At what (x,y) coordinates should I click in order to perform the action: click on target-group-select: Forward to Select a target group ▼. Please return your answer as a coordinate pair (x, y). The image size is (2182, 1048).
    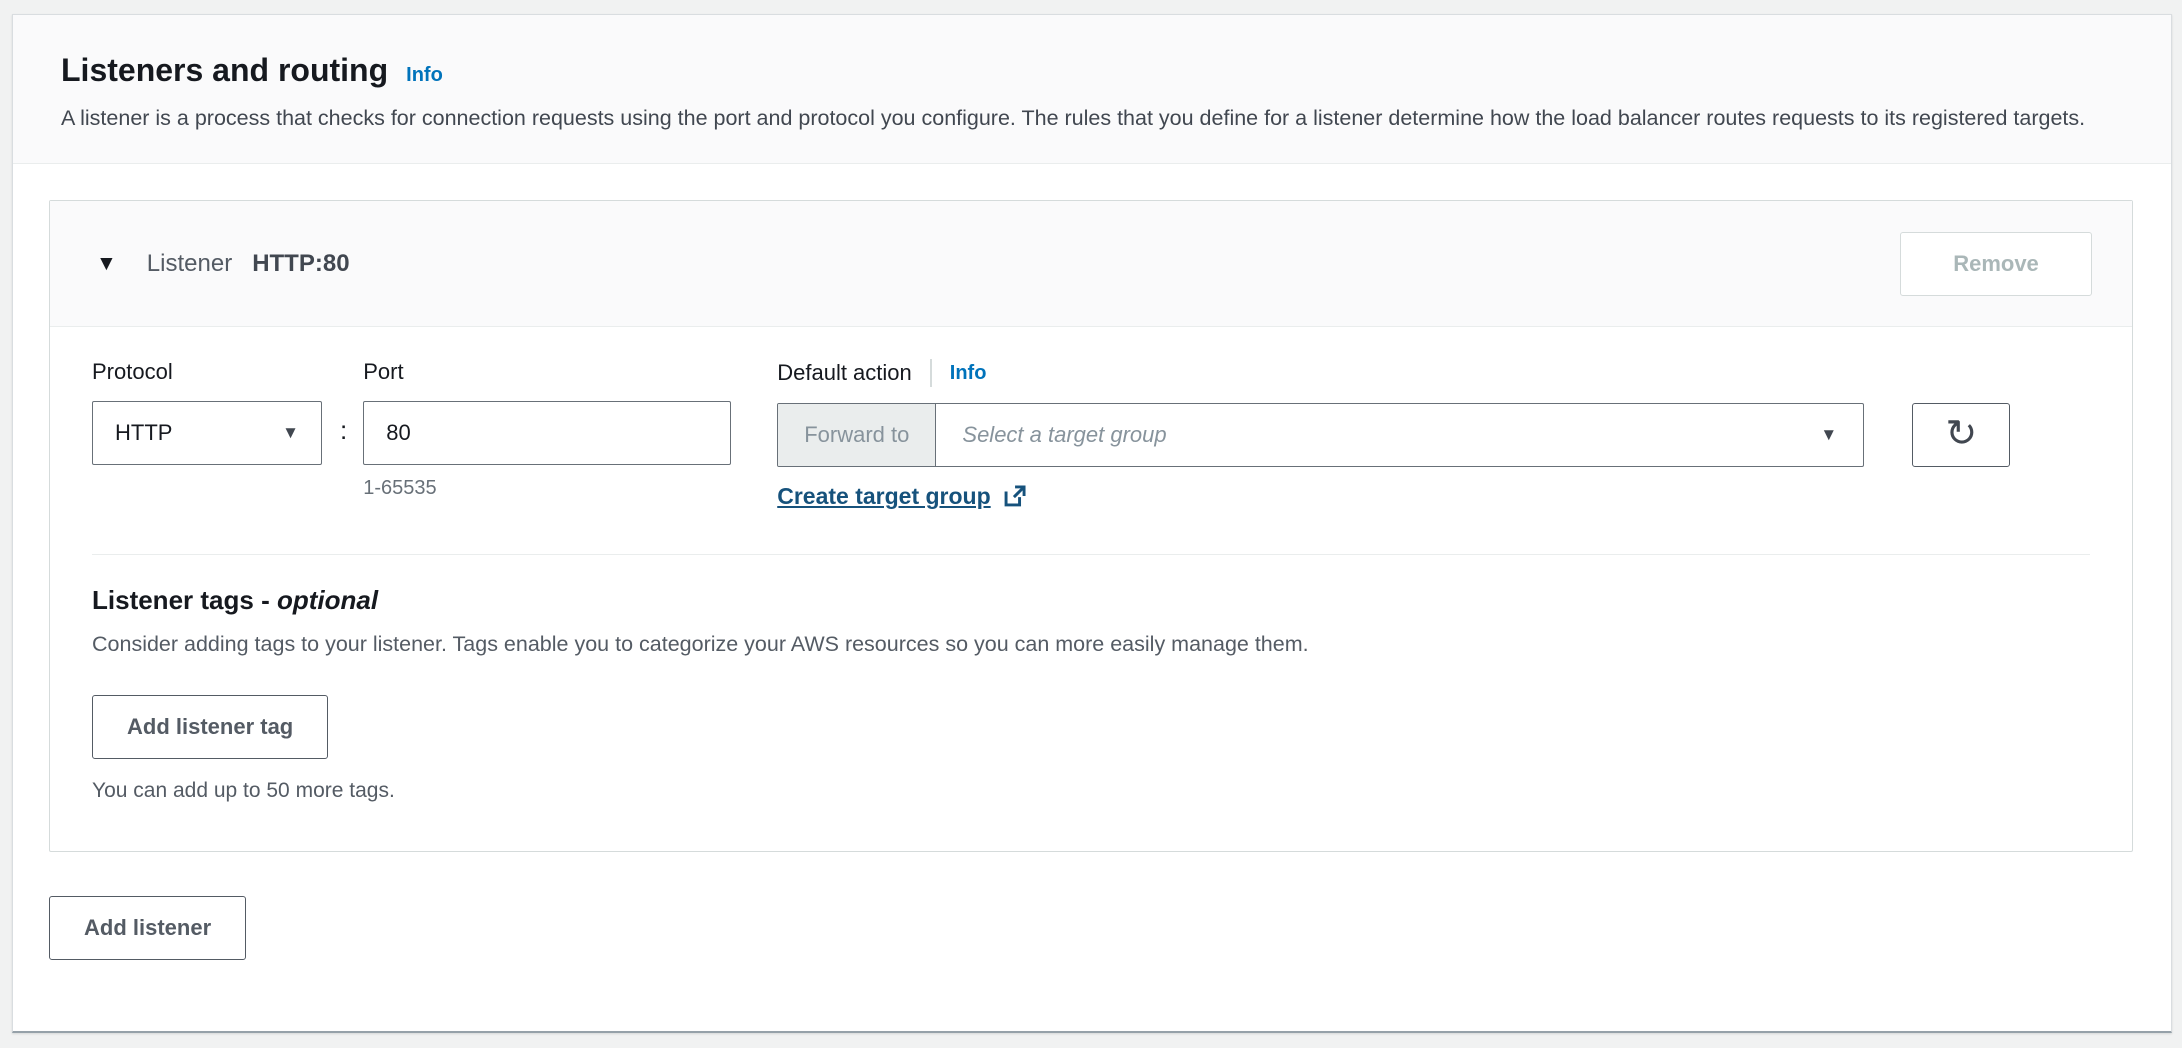
    Looking at the image, I should click on (1321, 435).